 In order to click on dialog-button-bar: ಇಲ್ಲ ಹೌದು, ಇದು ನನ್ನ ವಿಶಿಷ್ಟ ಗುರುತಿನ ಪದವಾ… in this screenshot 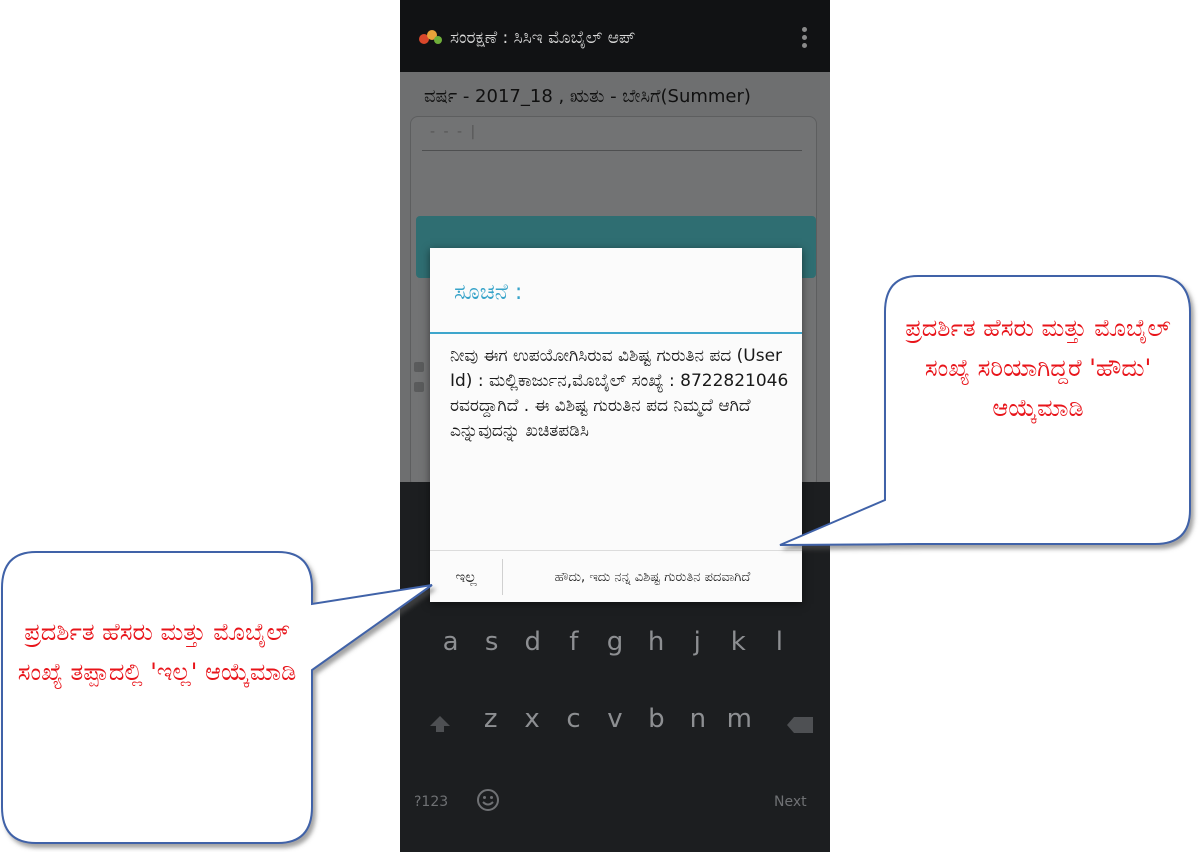, I will do `click(616, 576)`.